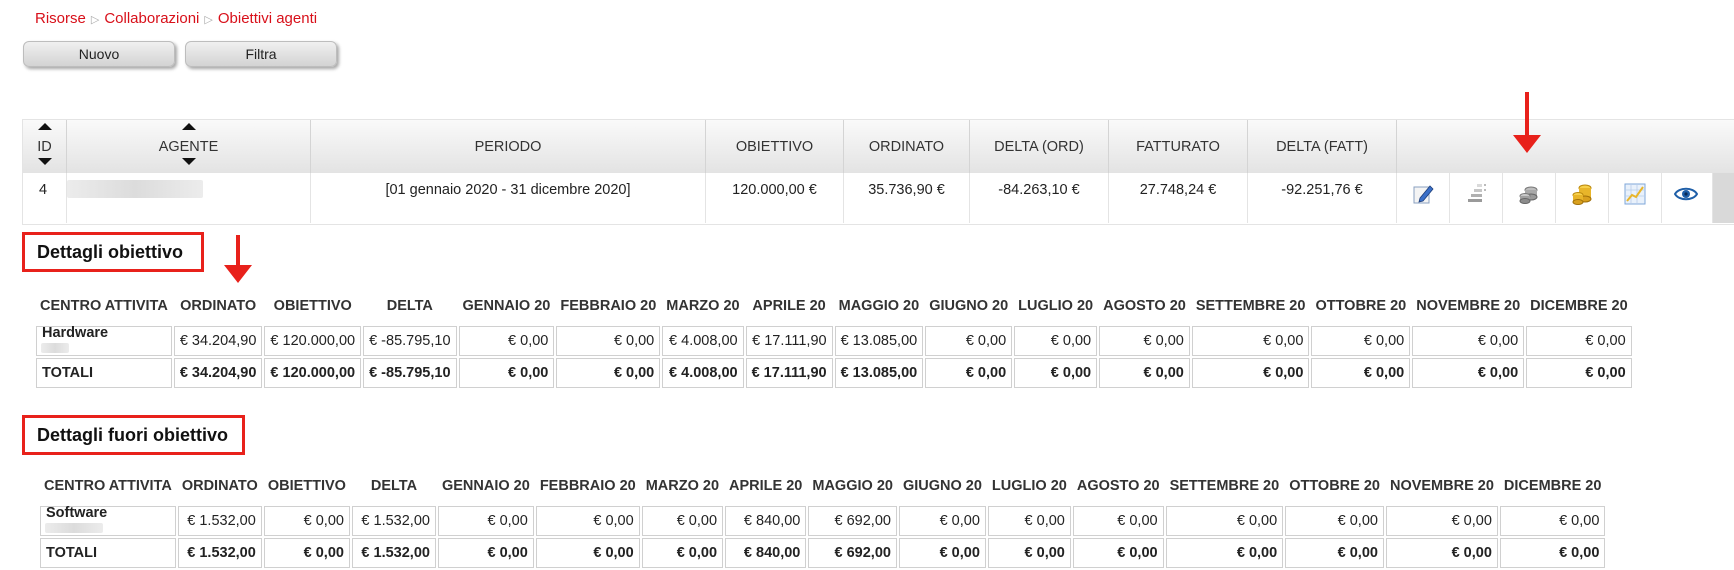  I want to click on column-header-id: ID, so click(45, 146).